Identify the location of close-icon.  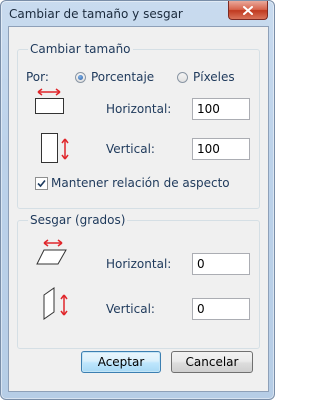
(248, 10).